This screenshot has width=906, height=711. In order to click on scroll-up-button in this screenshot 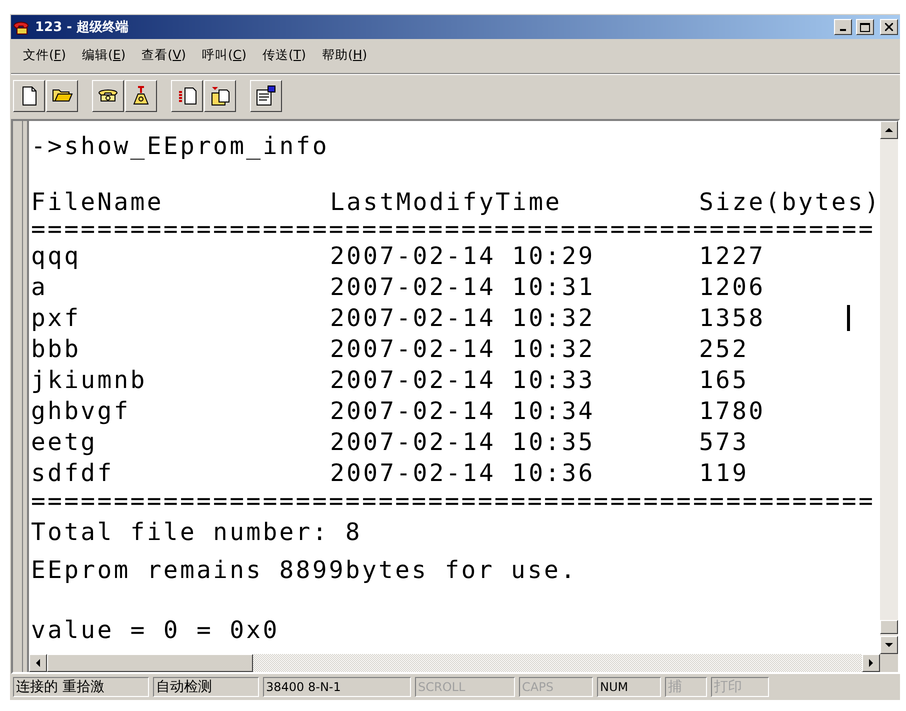, I will do `click(889, 130)`.